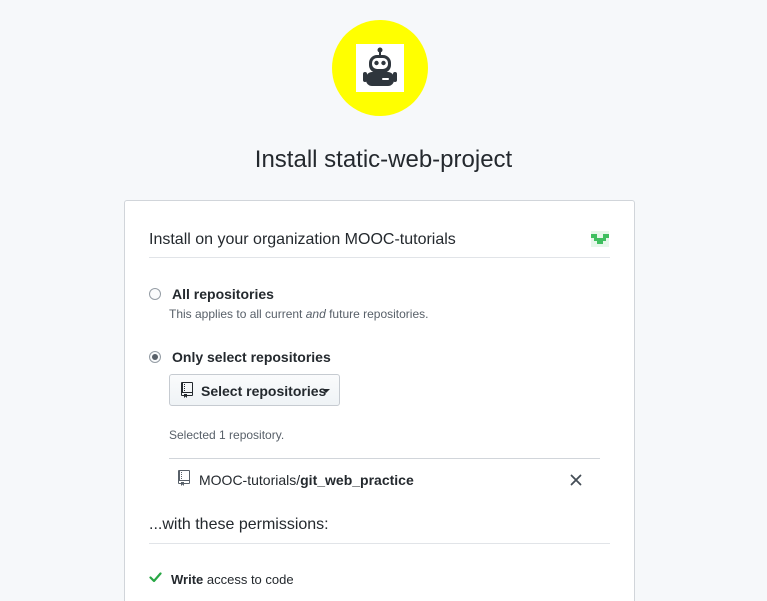  I want to click on note-text-end: future repositories., so click(377, 314).